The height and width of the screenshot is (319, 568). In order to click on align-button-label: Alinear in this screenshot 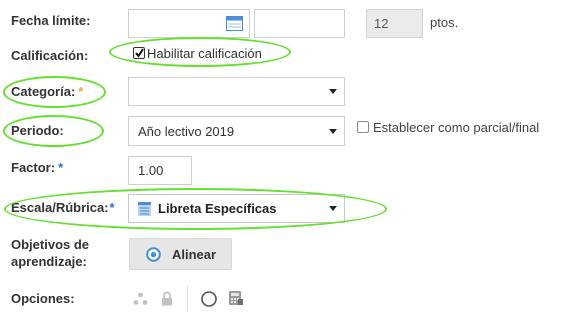, I will do `click(194, 254)`.